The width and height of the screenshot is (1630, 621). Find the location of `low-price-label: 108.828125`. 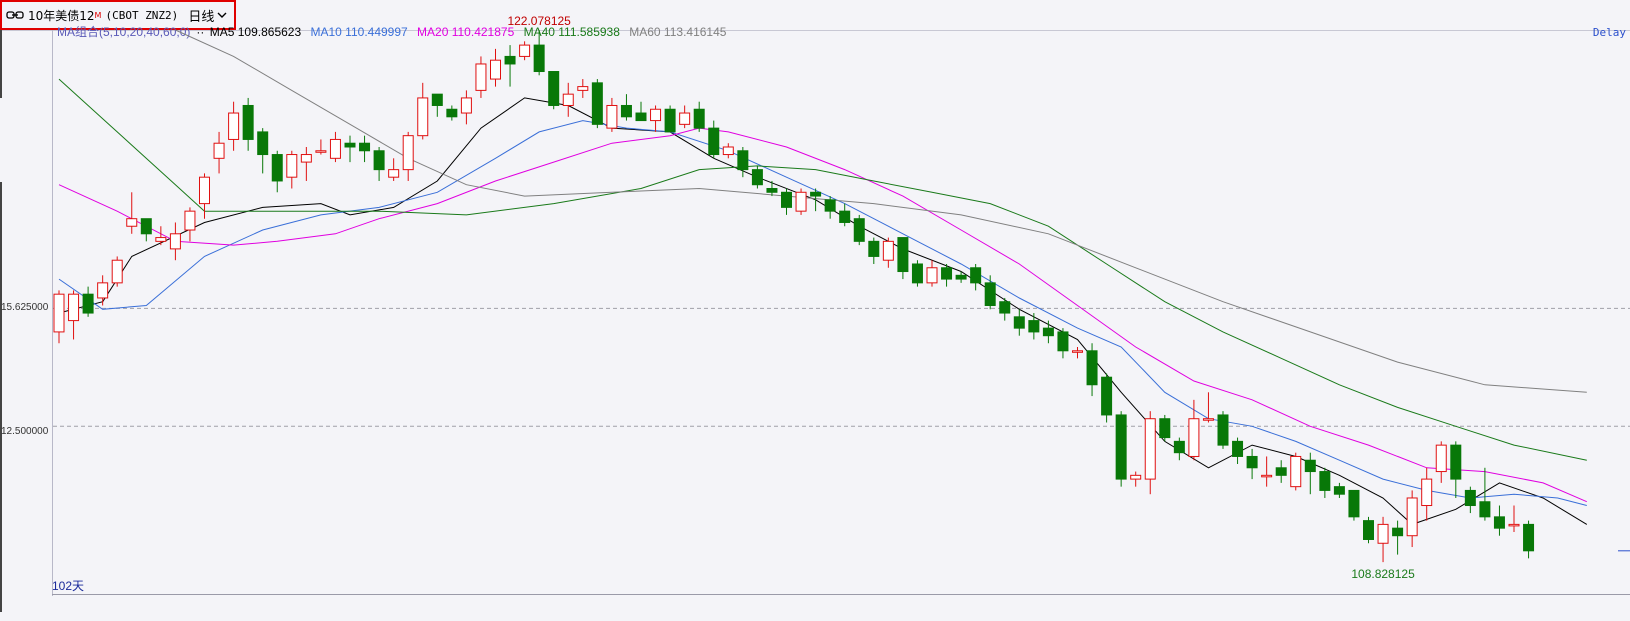

low-price-label: 108.828125 is located at coordinates (1383, 574).